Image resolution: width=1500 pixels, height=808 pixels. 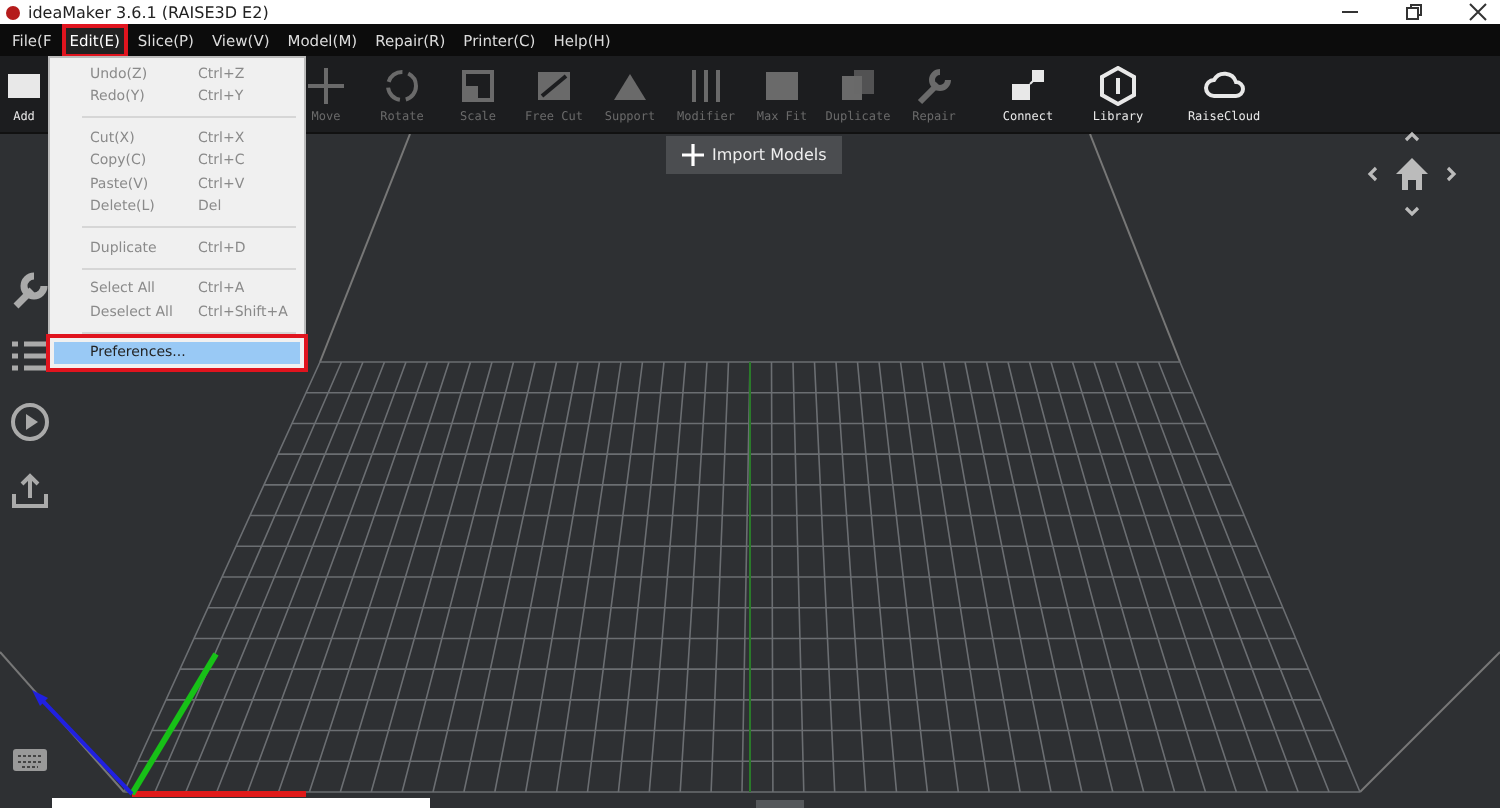 What do you see at coordinates (478, 85) in the screenshot?
I see `scale-icon` at bounding box center [478, 85].